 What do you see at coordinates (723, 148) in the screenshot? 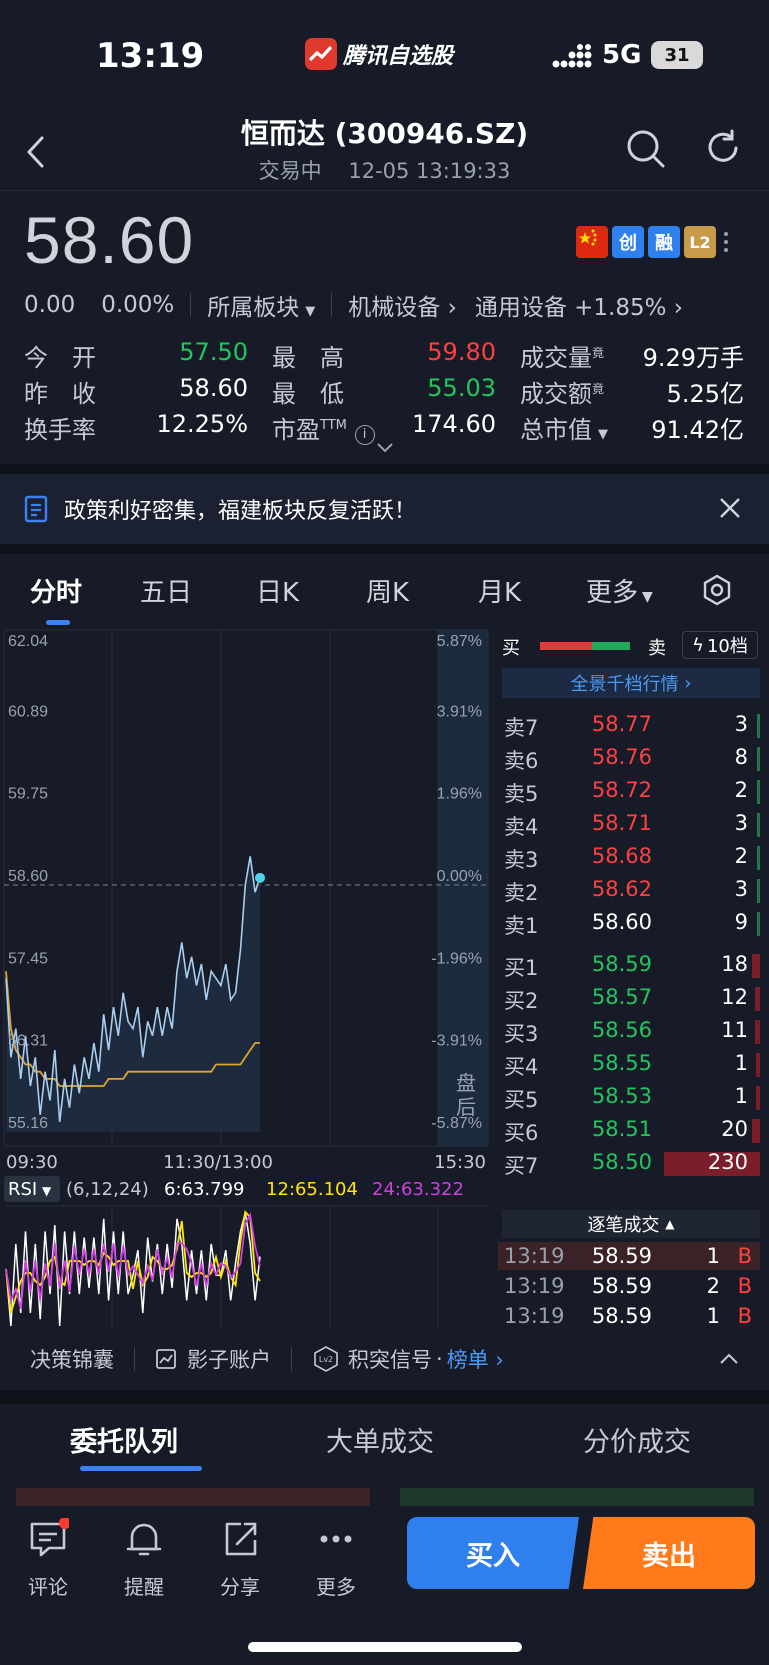
I see `refresh-icon` at bounding box center [723, 148].